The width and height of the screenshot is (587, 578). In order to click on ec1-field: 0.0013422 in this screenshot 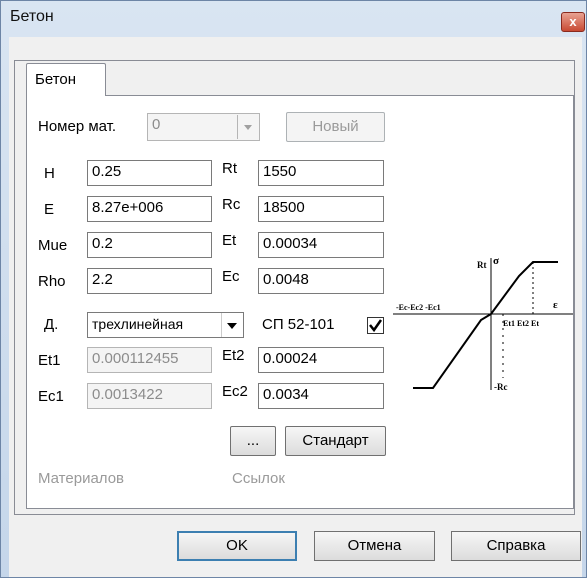, I will do `click(149, 396)`.